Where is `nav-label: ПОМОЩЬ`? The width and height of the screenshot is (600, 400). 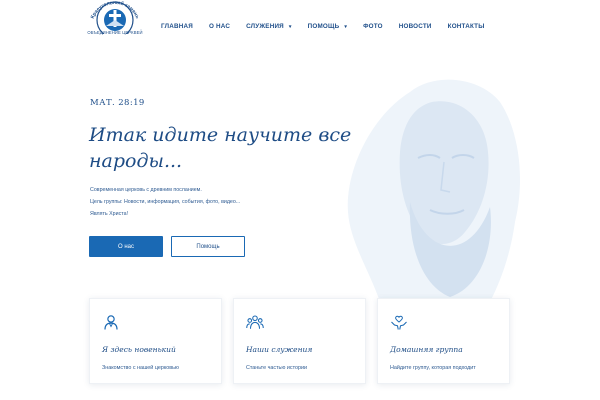 nav-label: ПОМОЩЬ is located at coordinates (323, 26).